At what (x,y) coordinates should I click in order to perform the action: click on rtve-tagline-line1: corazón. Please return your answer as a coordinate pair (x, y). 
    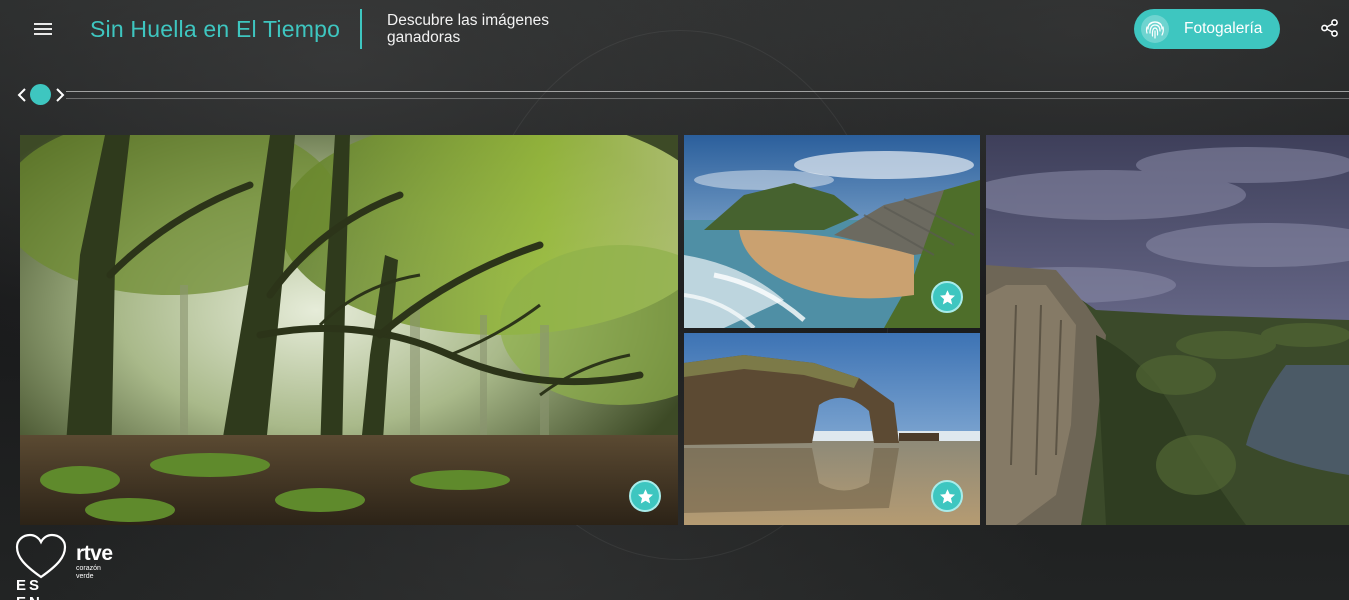
    Looking at the image, I should click on (88, 568).